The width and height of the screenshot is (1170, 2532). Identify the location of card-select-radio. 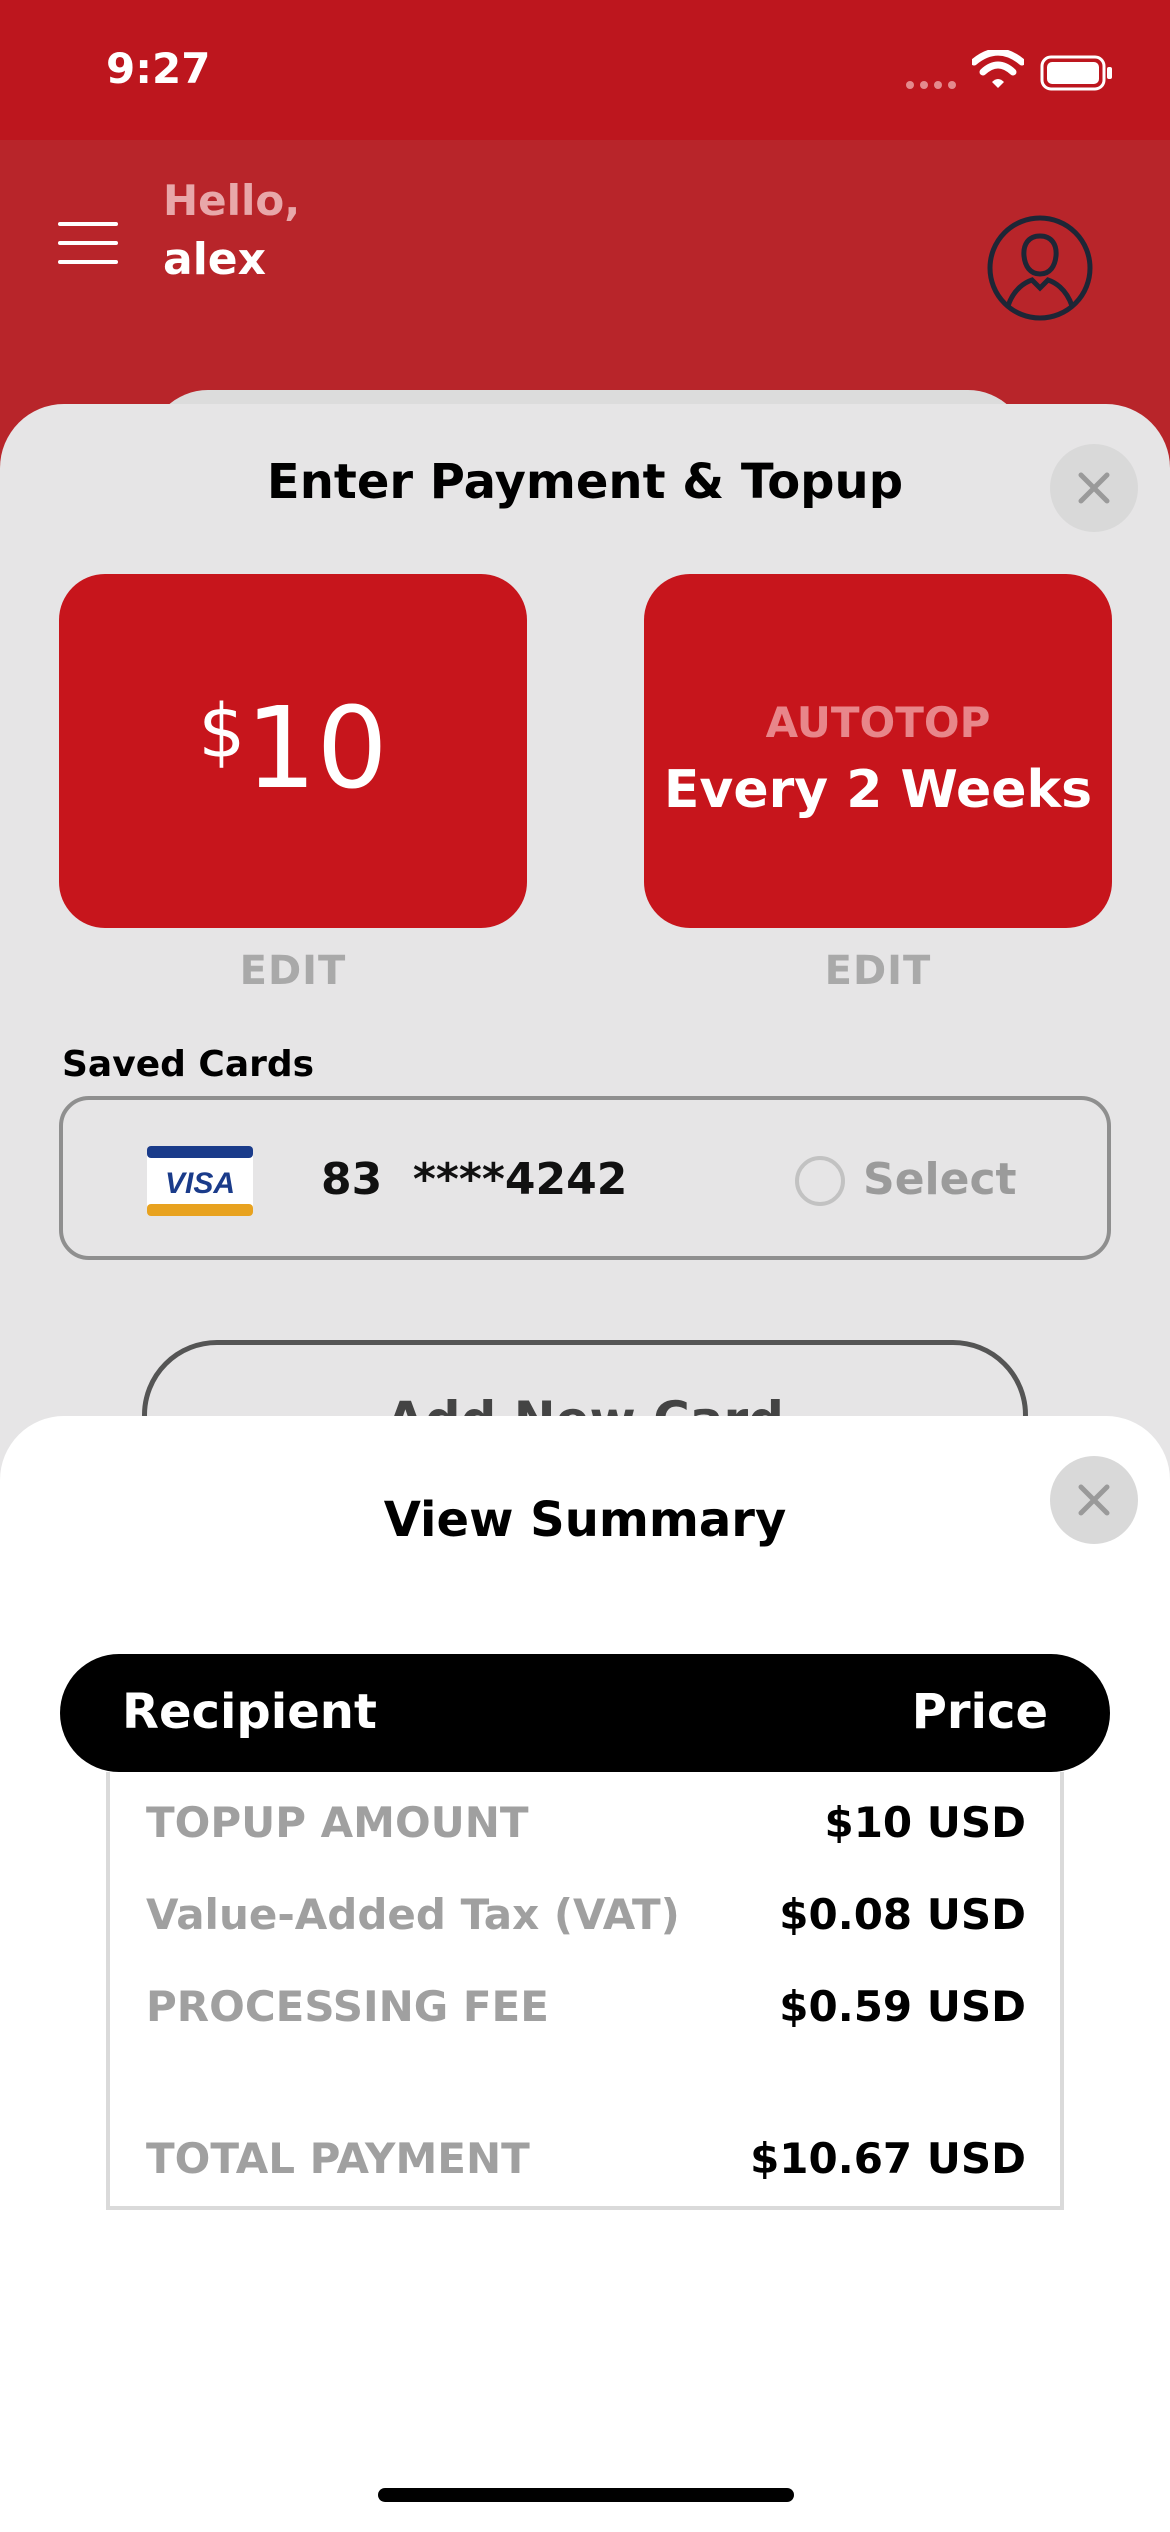
(820, 1181).